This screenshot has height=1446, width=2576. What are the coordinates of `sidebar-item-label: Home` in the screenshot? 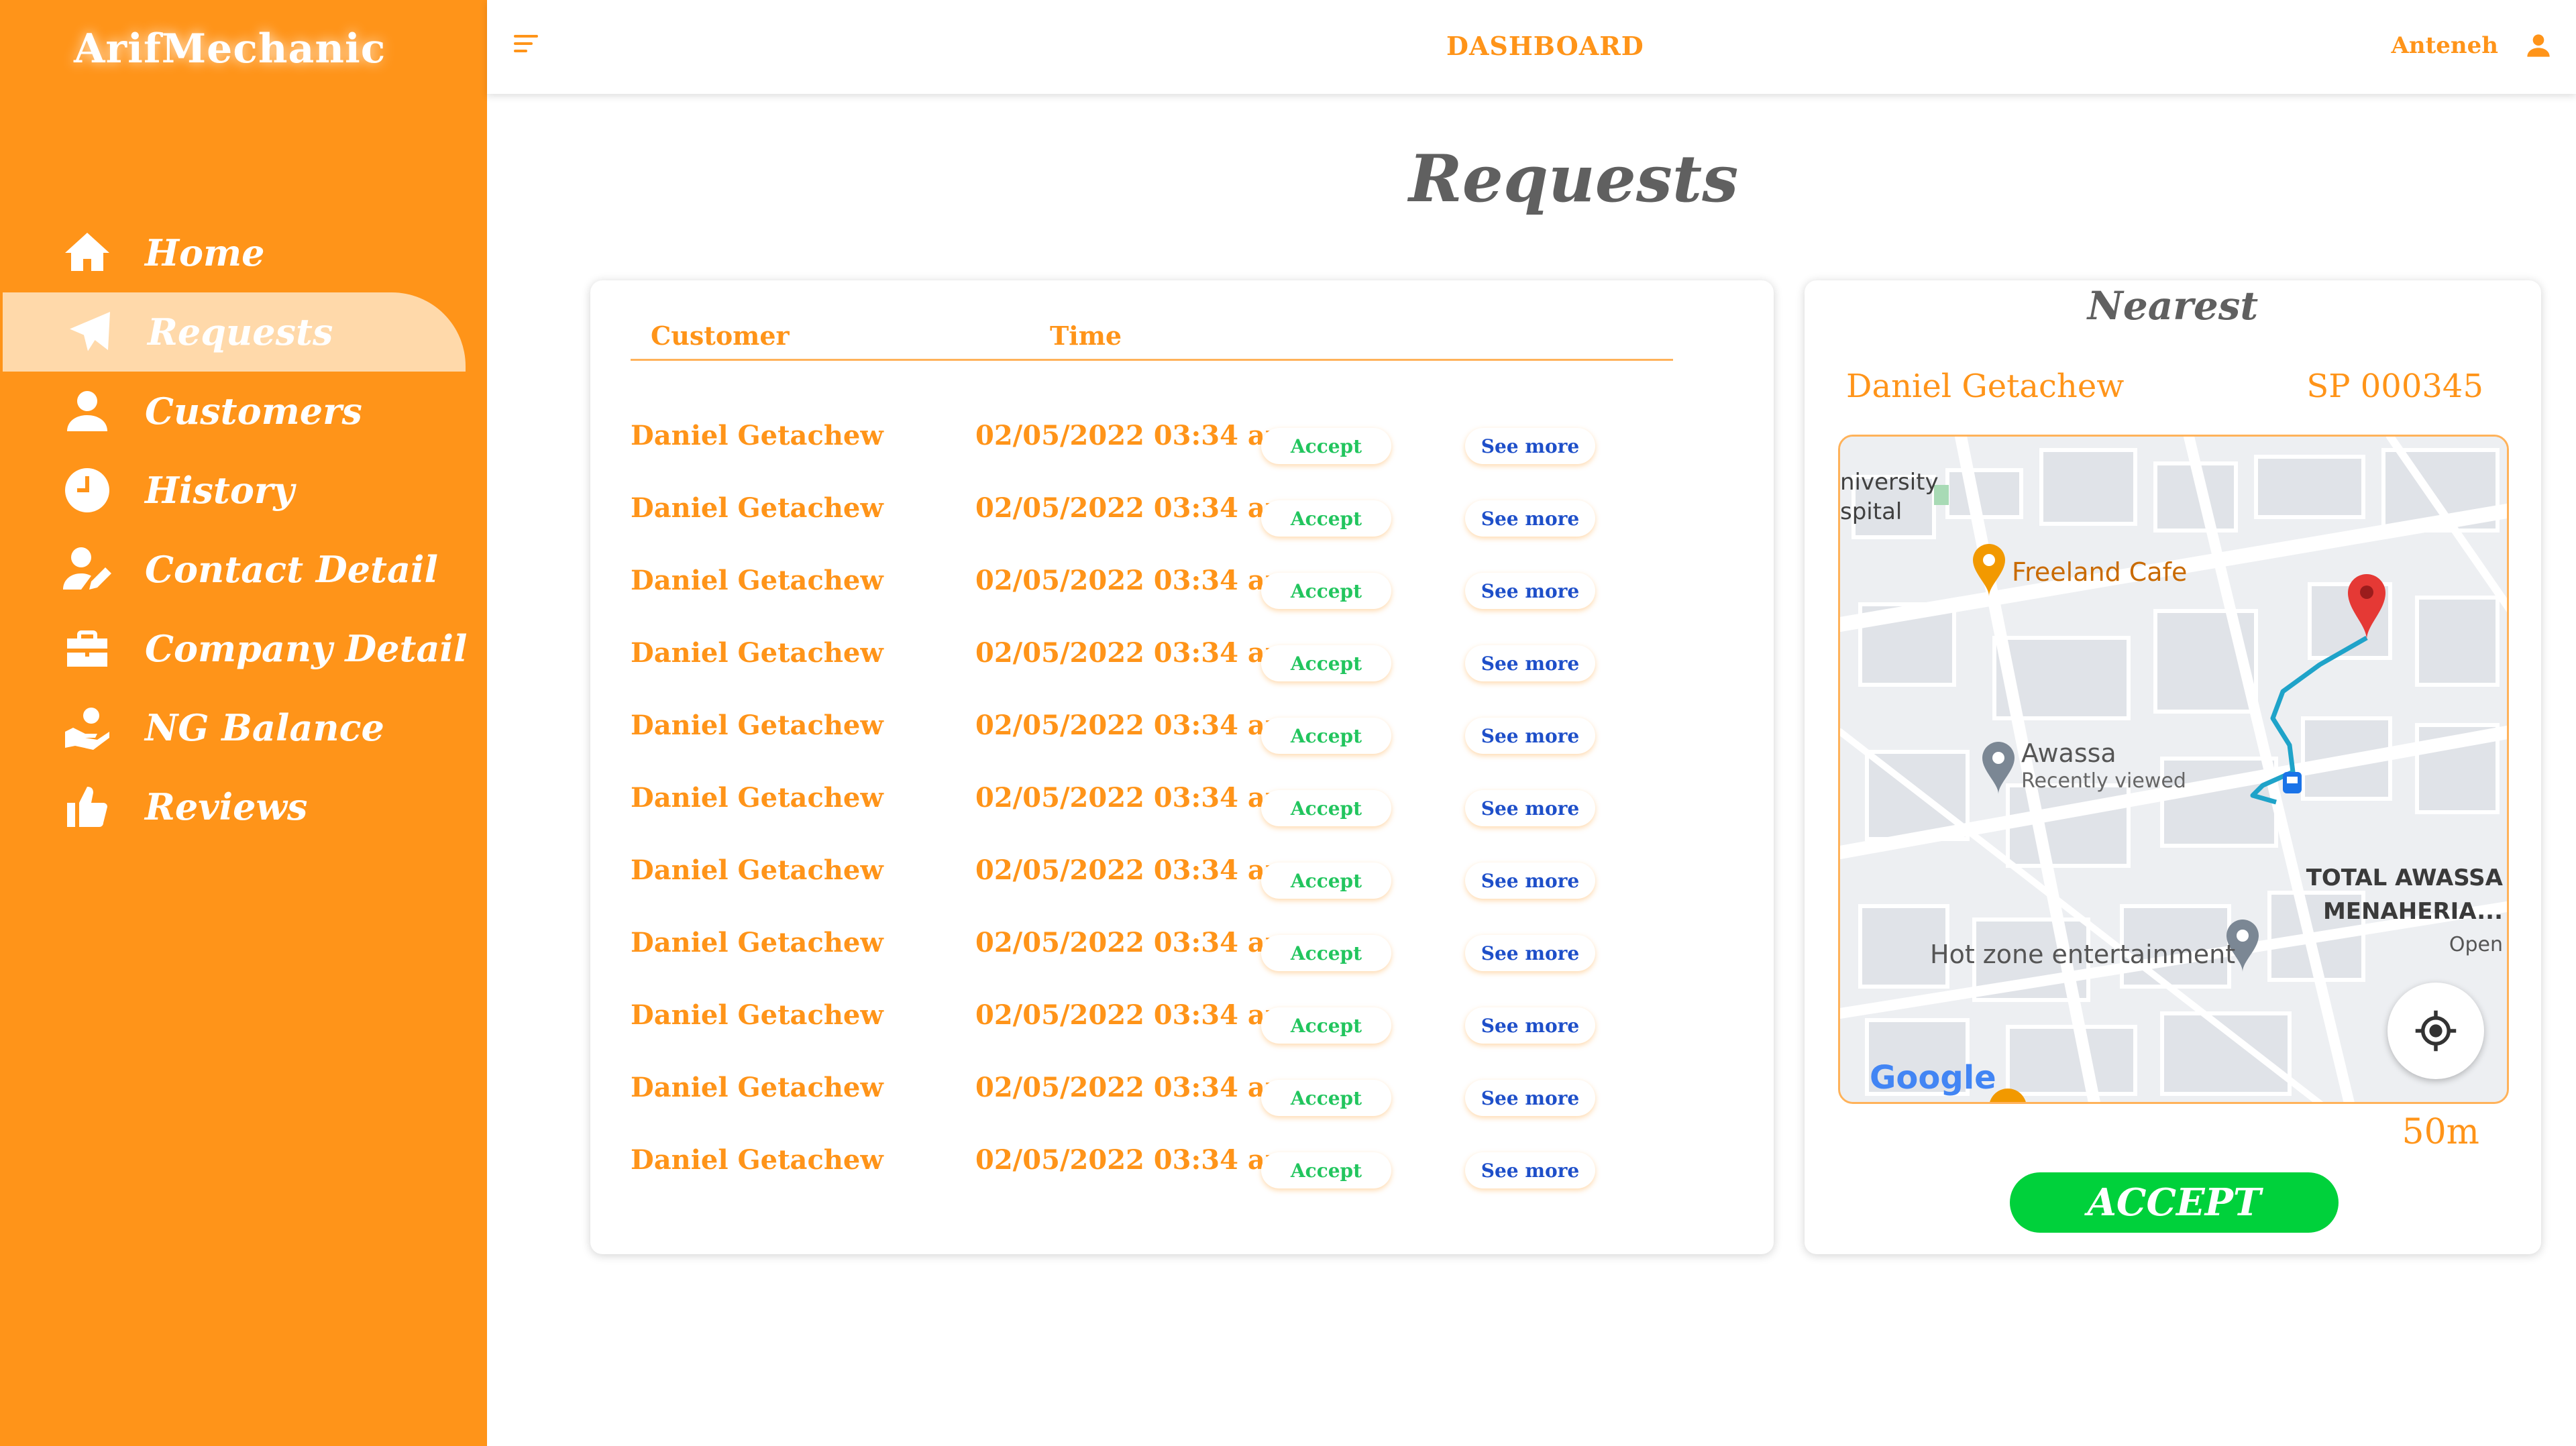 It's located at (205, 252).